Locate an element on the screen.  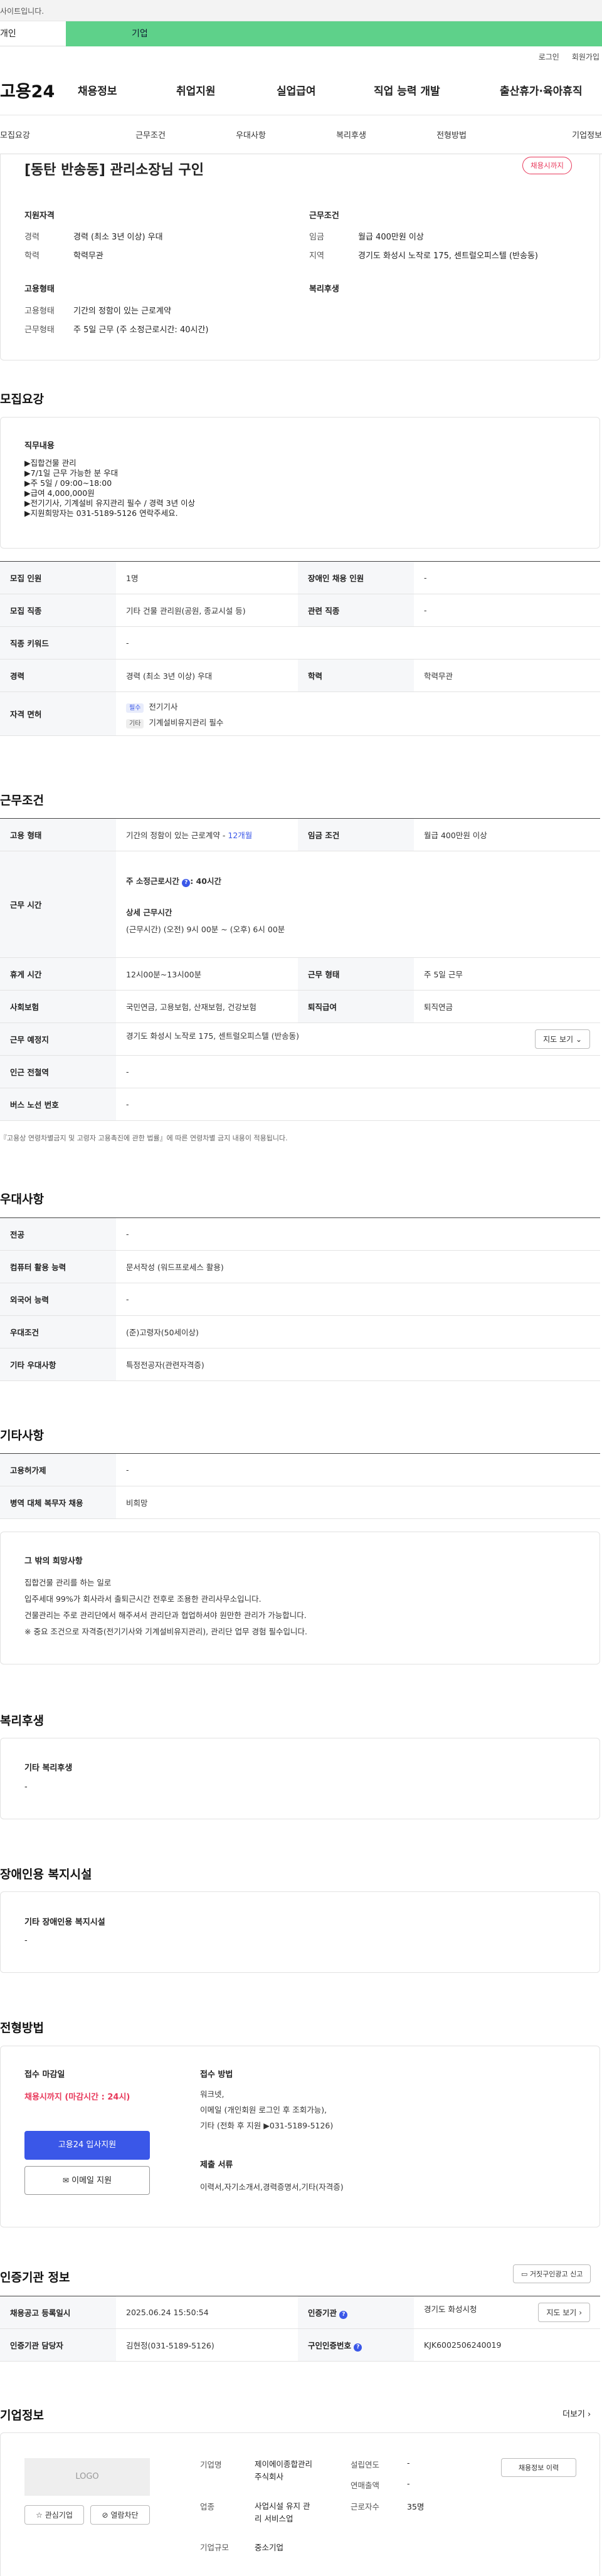
license-tag-other: 기타 is located at coordinates (135, 723).